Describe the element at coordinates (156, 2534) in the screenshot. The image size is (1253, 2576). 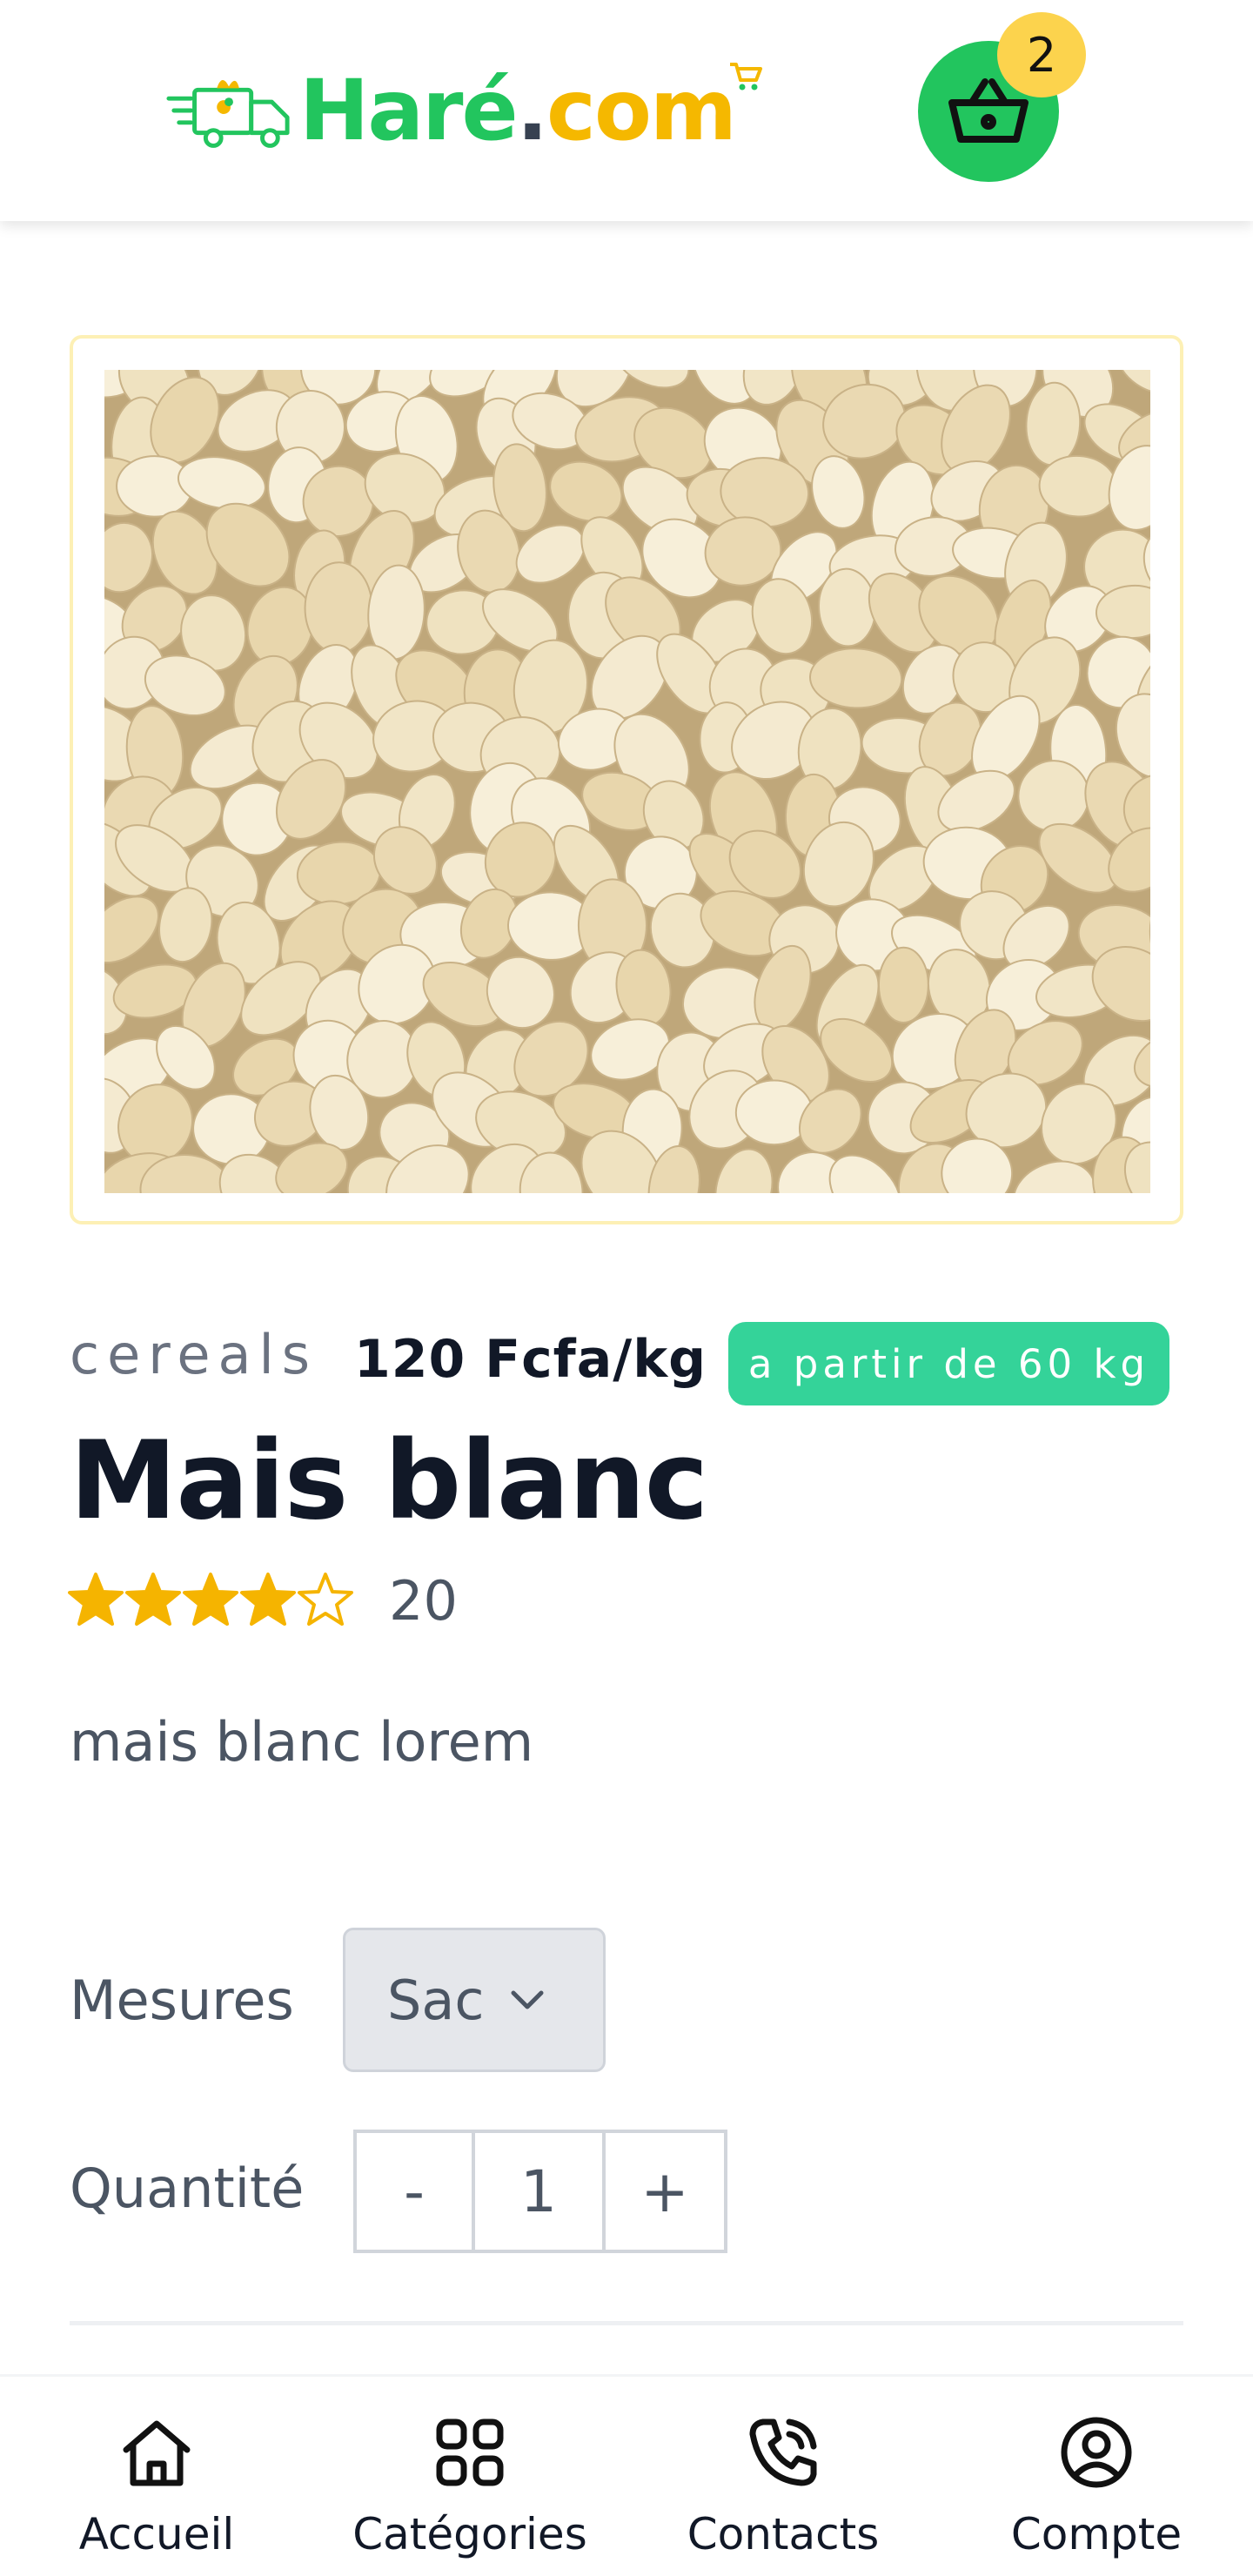
I see `nav-label-accueil: Accueil` at that location.